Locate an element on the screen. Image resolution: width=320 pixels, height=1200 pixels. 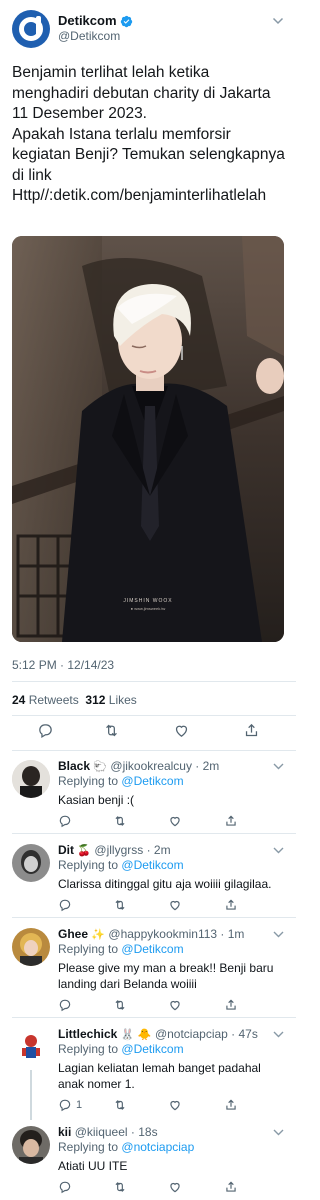
reply-author-name: Dit is located at coordinates (66, 850).